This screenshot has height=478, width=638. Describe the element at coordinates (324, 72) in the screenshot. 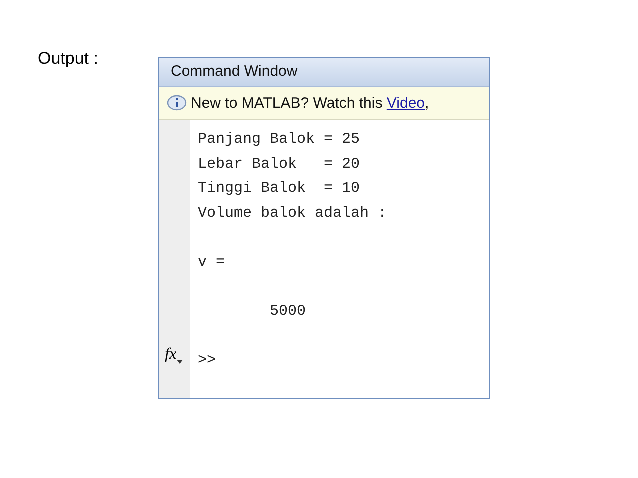

I see `window-title: Command Window` at that location.